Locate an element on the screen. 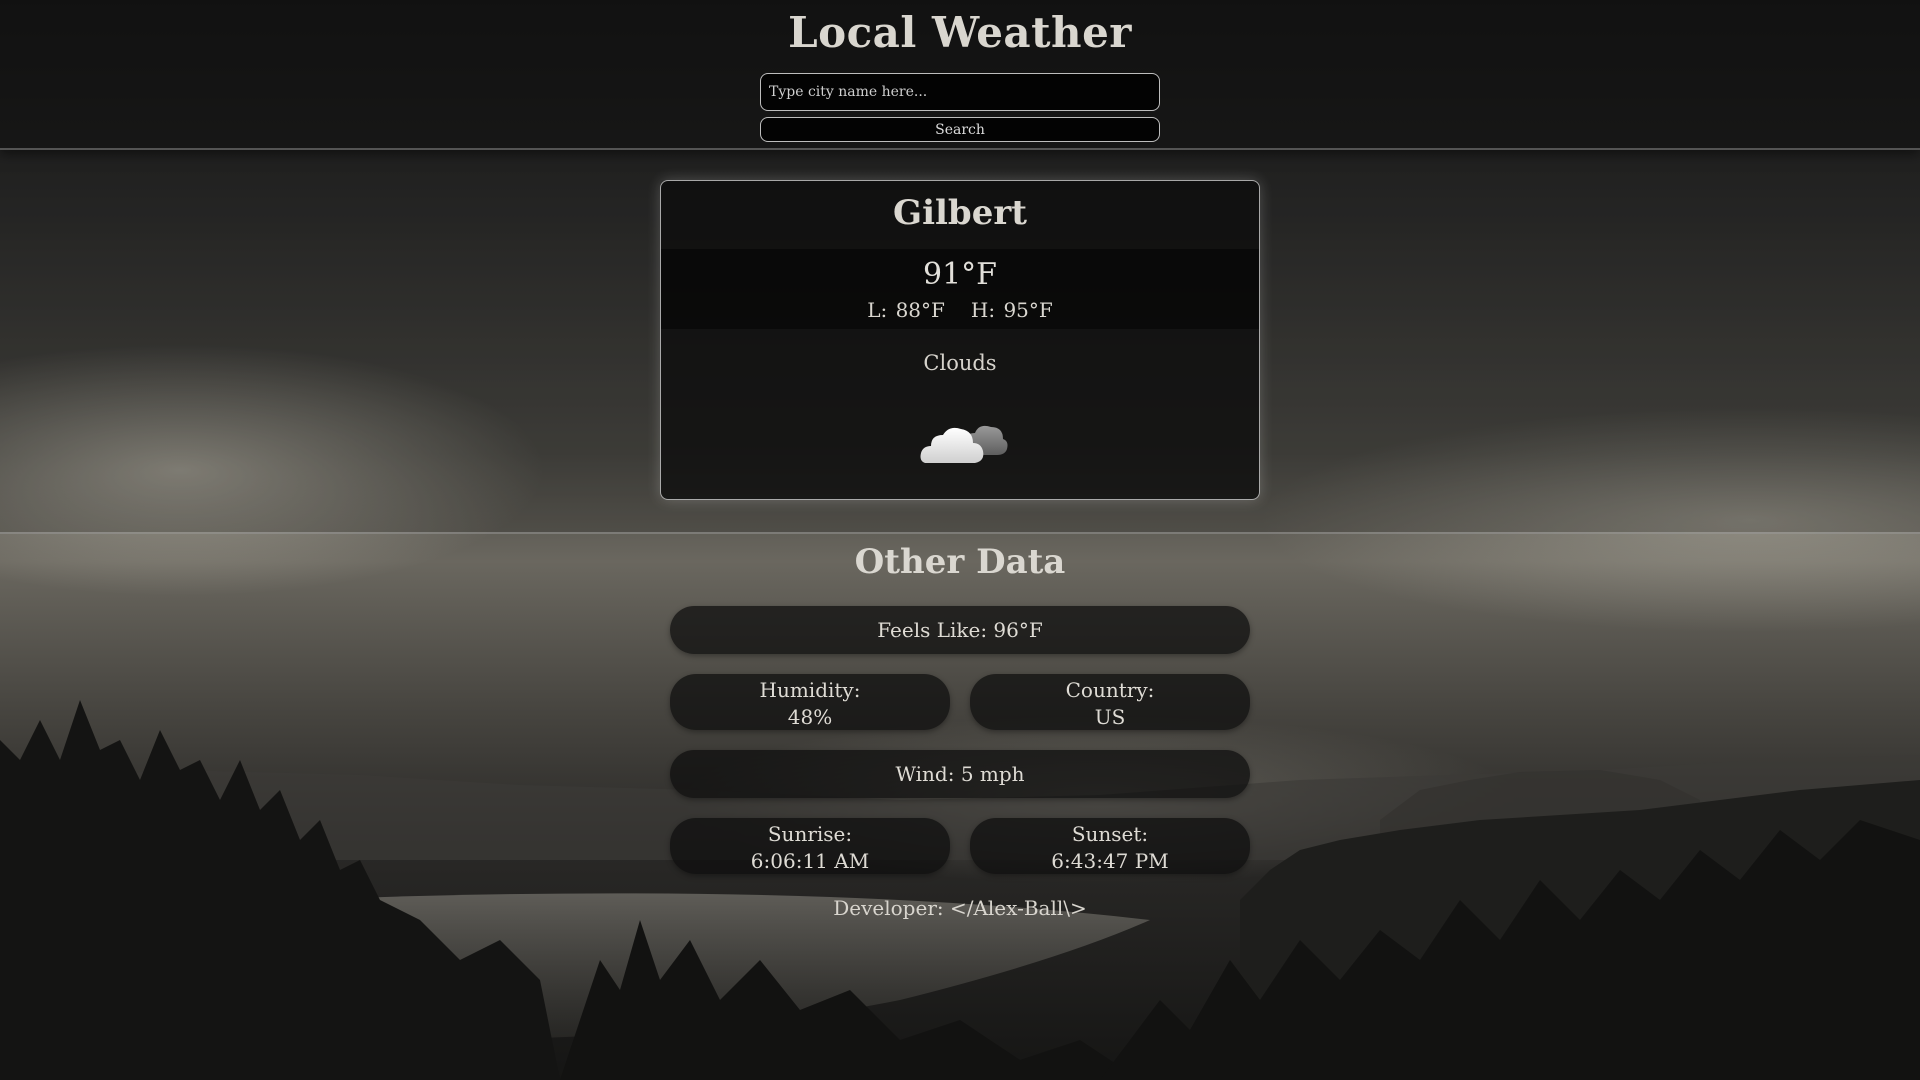  sunrise-pill: Sunrise: 6:06:11 AM is located at coordinates (810, 846).